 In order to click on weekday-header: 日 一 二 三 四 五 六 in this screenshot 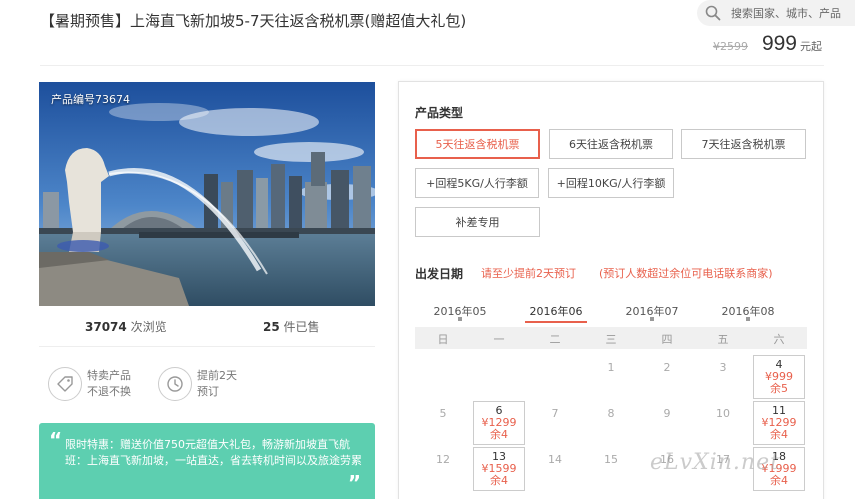, I will do `click(611, 338)`.